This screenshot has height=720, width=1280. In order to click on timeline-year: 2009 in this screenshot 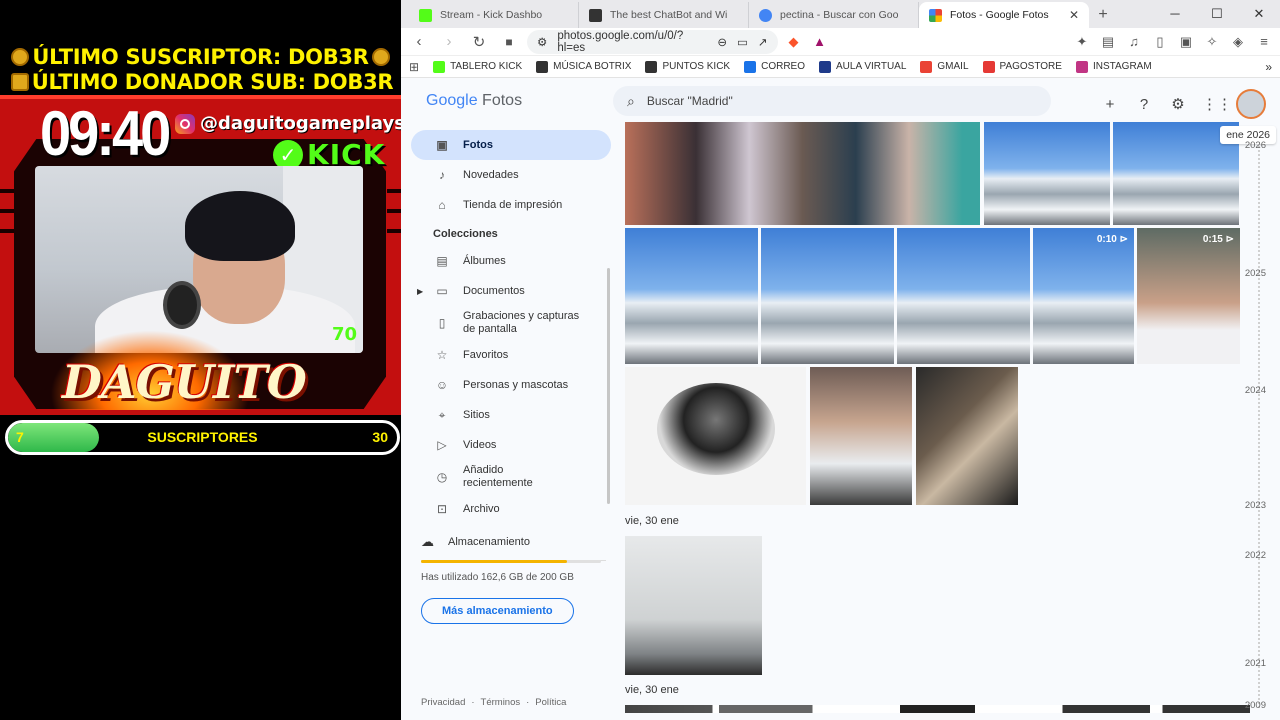, I will do `click(1255, 705)`.